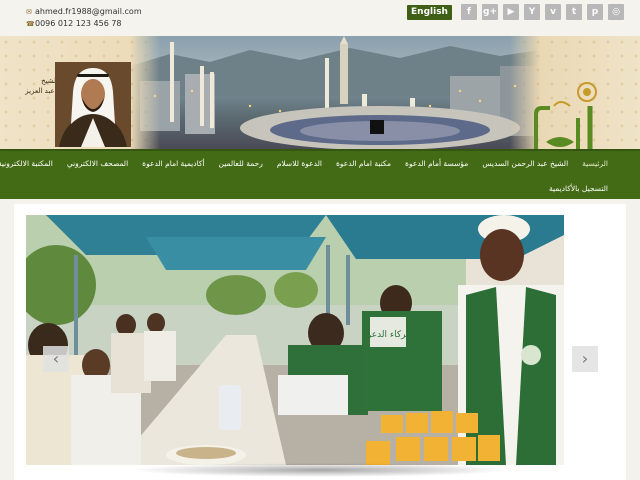 Image resolution: width=640 pixels, height=480 pixels. What do you see at coordinates (436, 164) in the screenshot?
I see `nav-item-row1-2: مؤسسة أمام الدعوة` at bounding box center [436, 164].